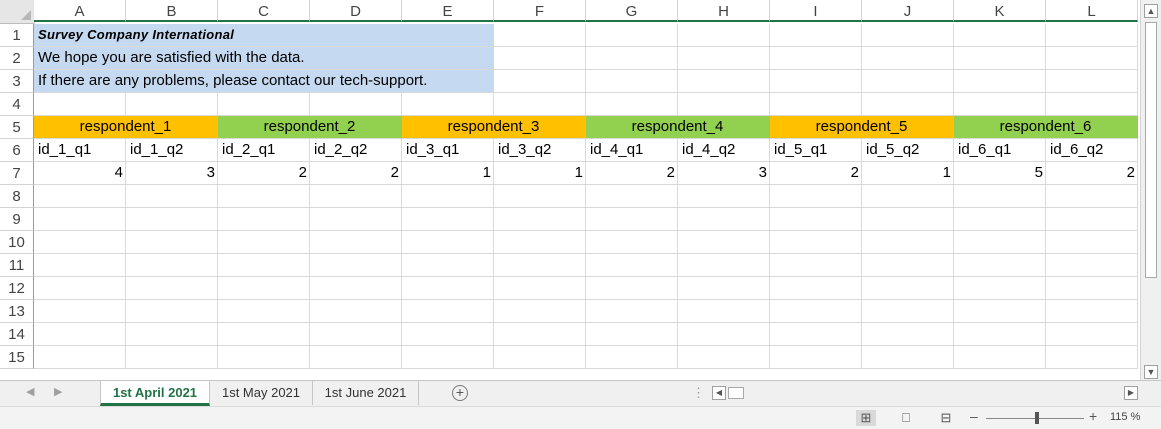 The image size is (1161, 429). I want to click on cell-l11, so click(1092, 265).